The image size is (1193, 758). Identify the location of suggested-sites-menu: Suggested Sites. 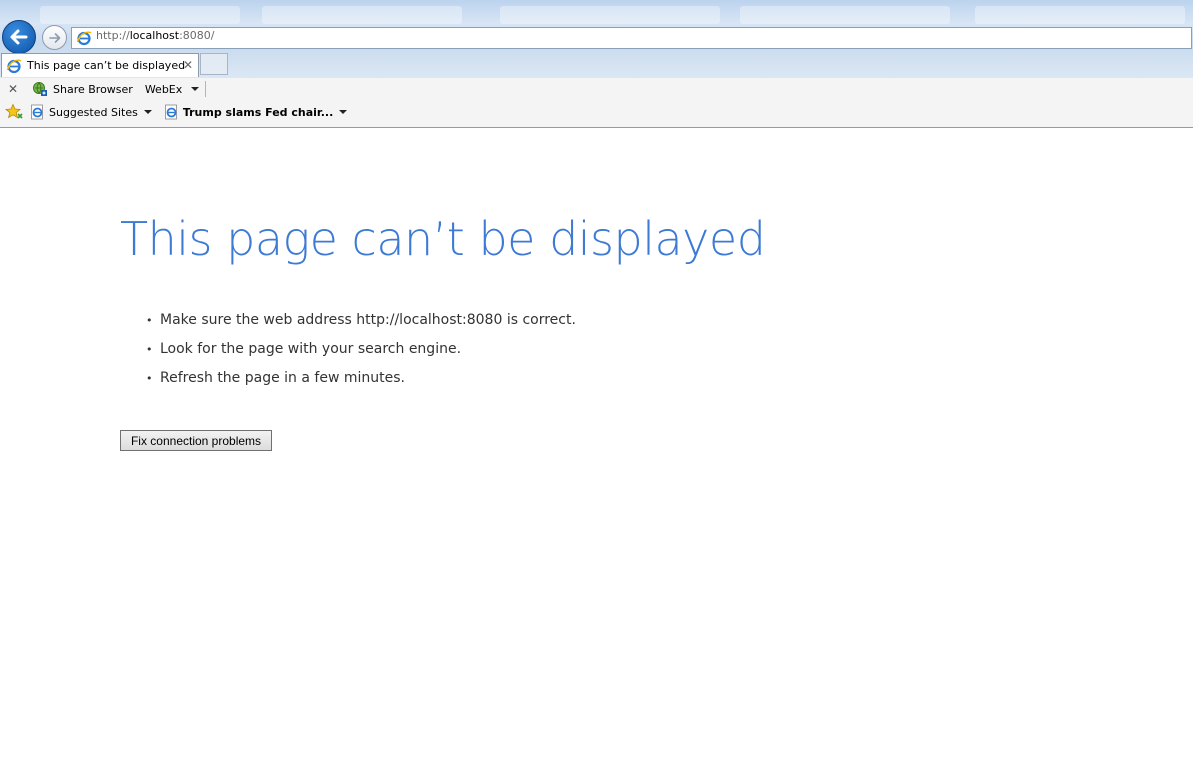
(91, 112).